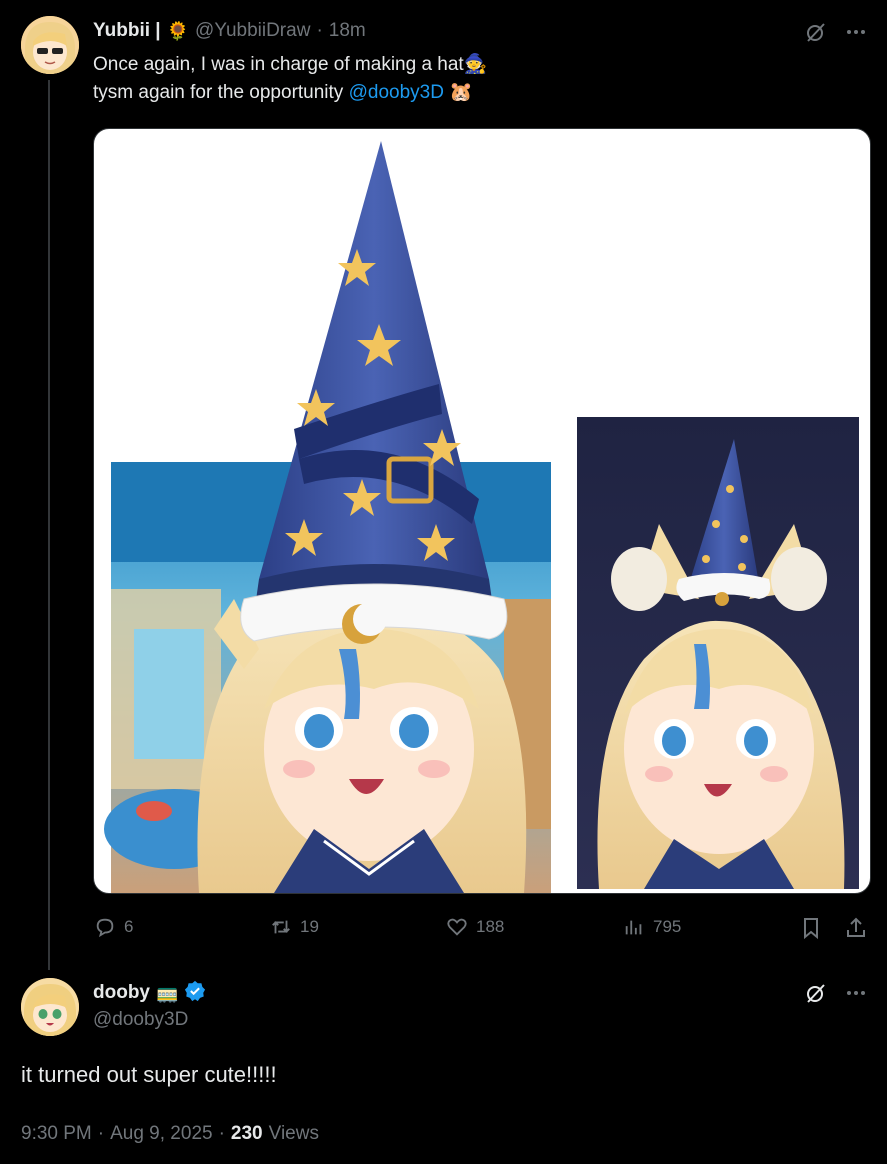  What do you see at coordinates (309, 926) in the screenshot?
I see `retweet-count: 19` at bounding box center [309, 926].